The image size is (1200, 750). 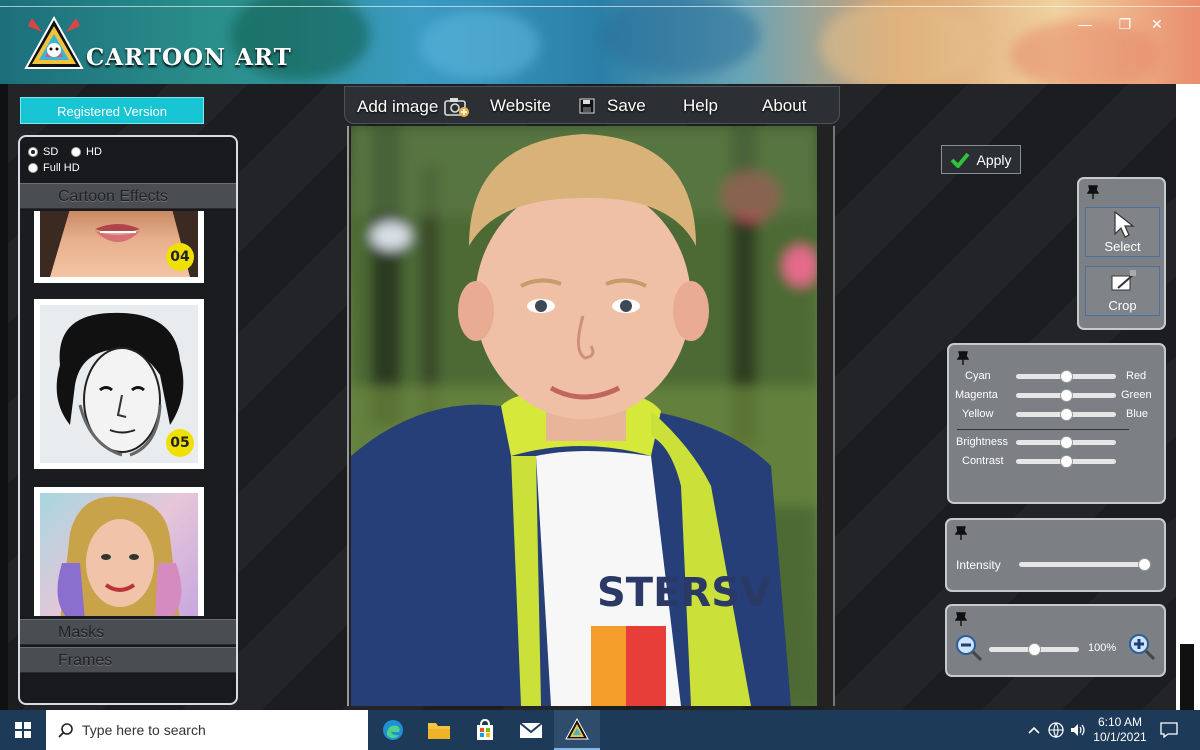 I want to click on chat-bubble-icon, so click(x=1169, y=730).